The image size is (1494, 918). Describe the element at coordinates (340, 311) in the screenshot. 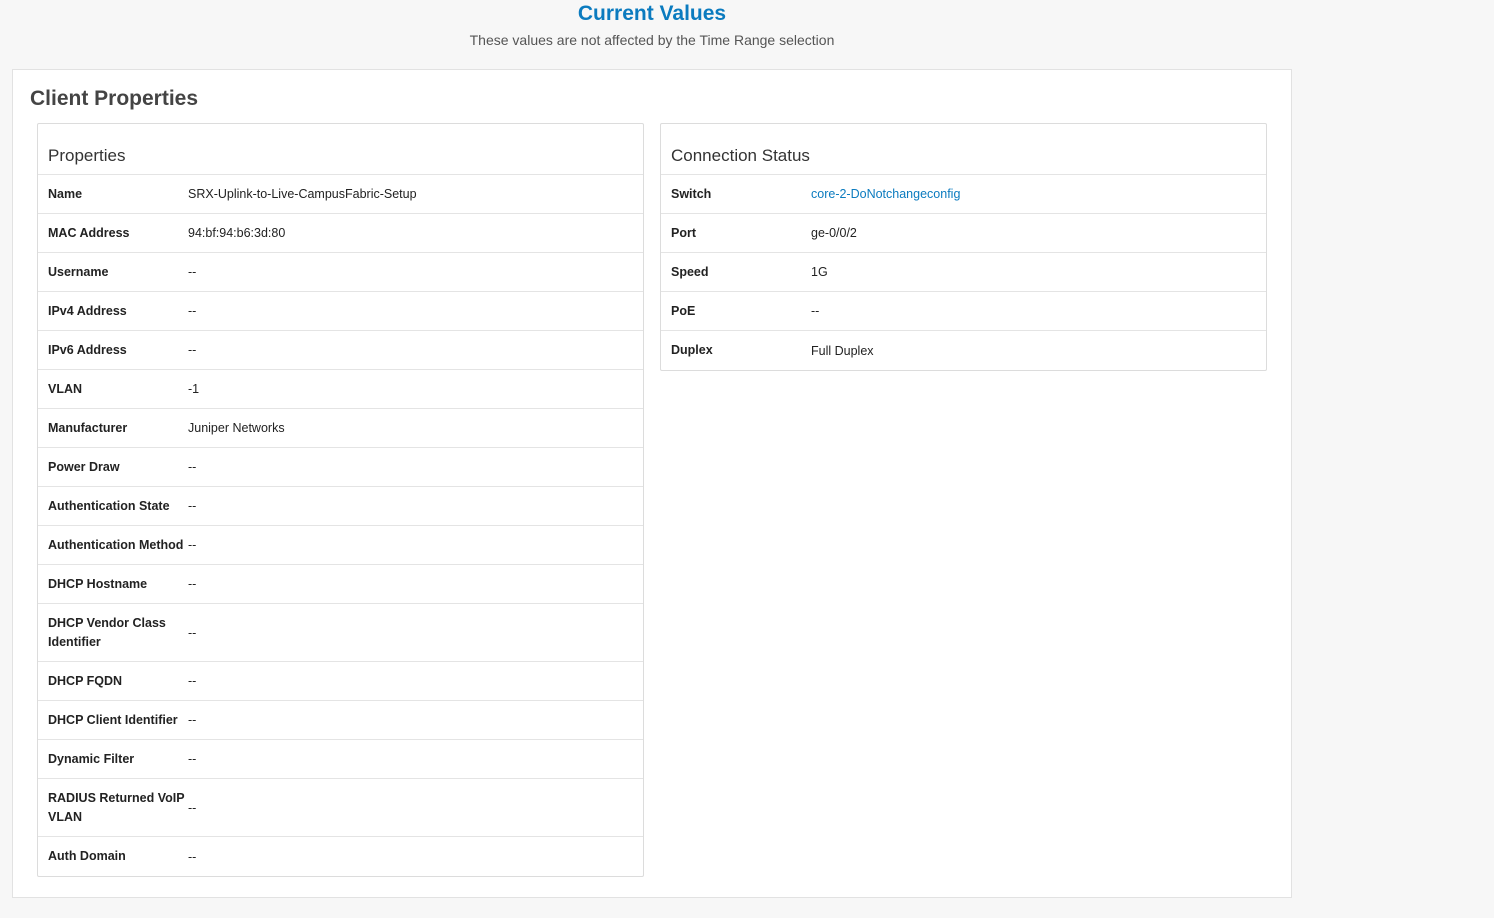

I see `property-row-ipv4-address: IPv4 Address --` at that location.